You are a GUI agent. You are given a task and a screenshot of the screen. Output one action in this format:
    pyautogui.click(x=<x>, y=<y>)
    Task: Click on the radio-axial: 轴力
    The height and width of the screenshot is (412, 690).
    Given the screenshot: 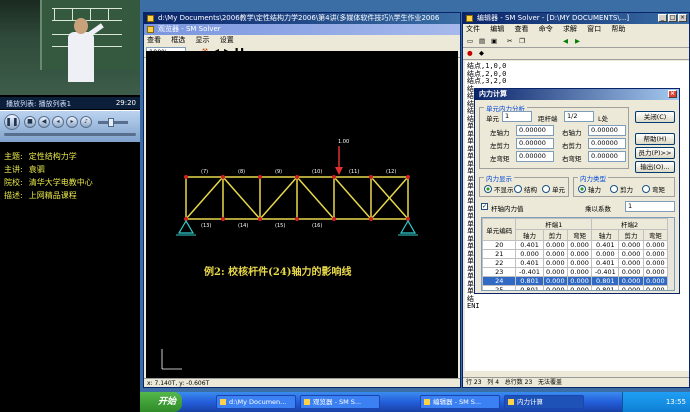 What is the action you would take?
    pyautogui.click(x=589, y=189)
    